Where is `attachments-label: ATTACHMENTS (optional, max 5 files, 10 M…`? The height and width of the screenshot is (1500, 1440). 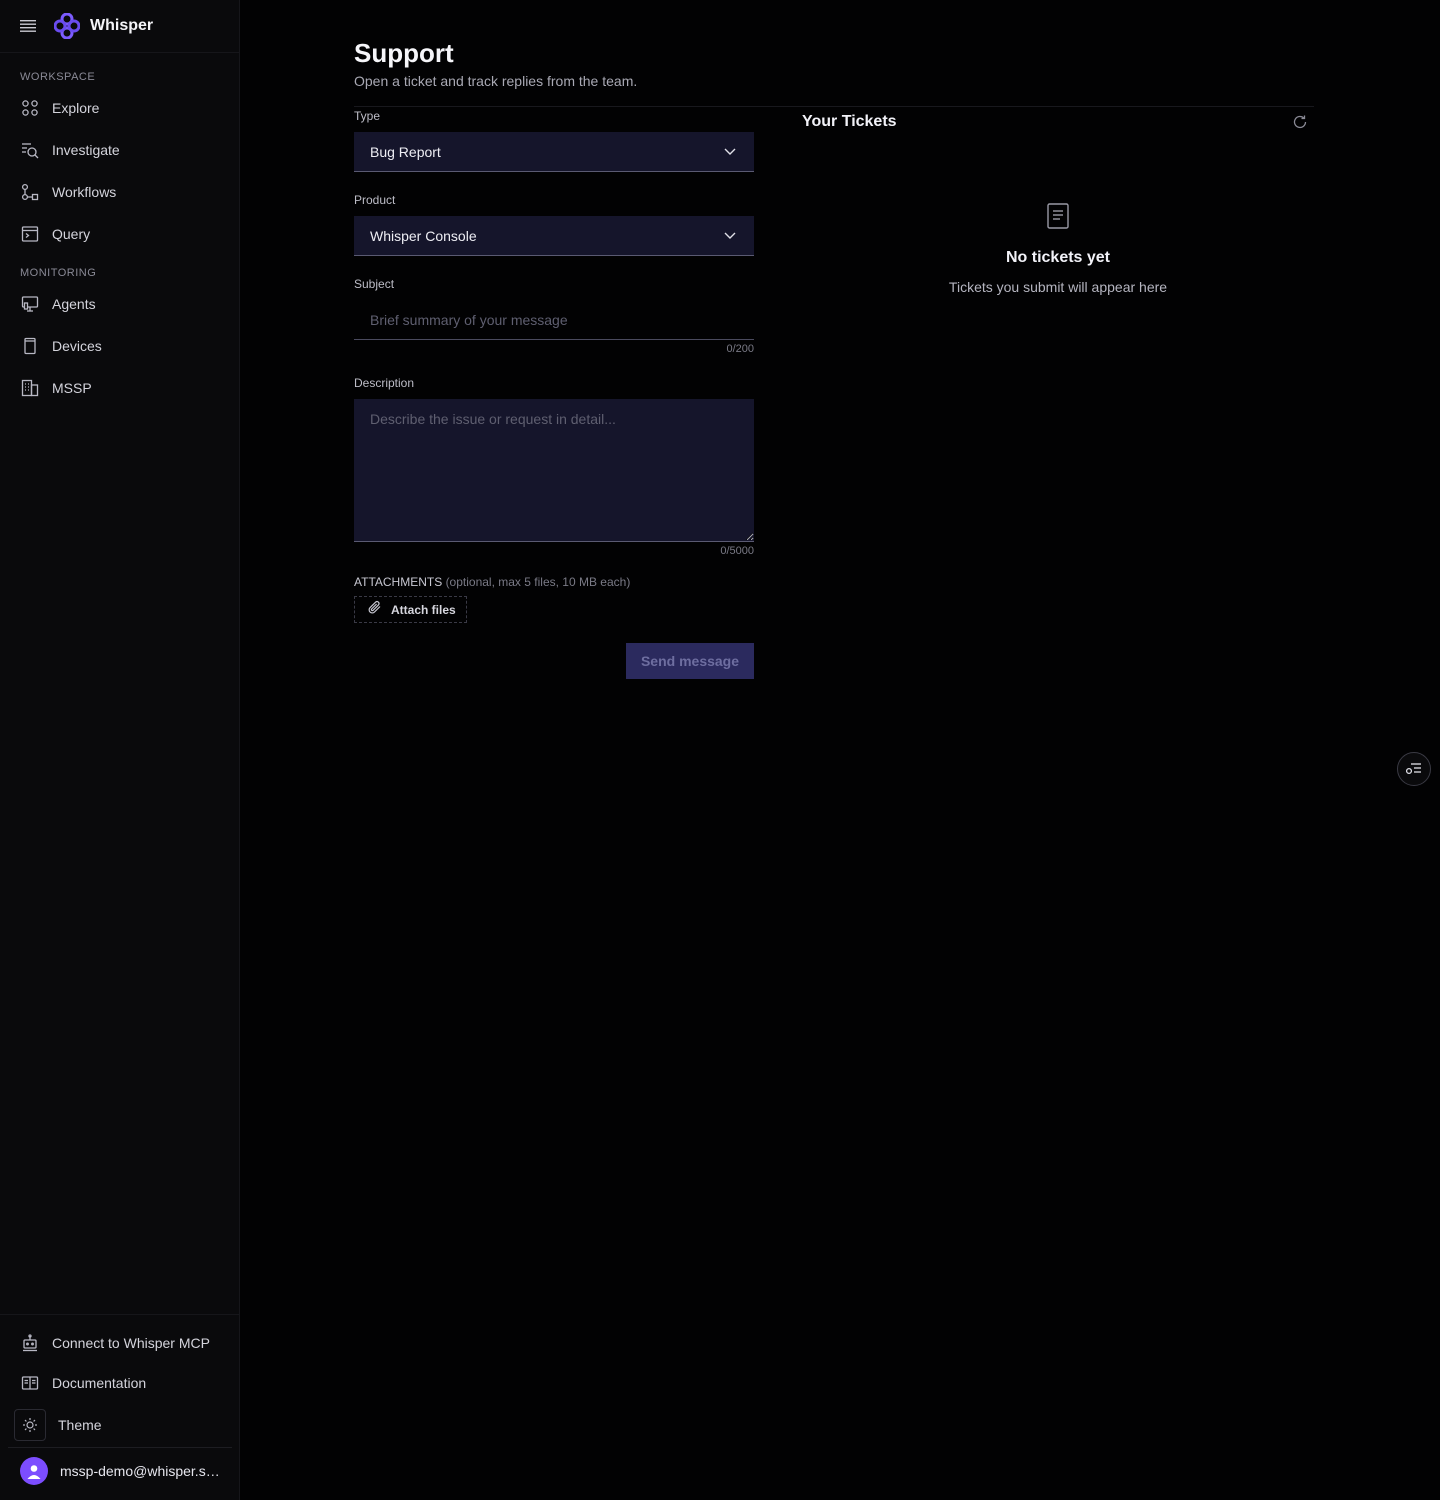
attachments-label: ATTACHMENTS (optional, max 5 files, 10 M… is located at coordinates (492, 582).